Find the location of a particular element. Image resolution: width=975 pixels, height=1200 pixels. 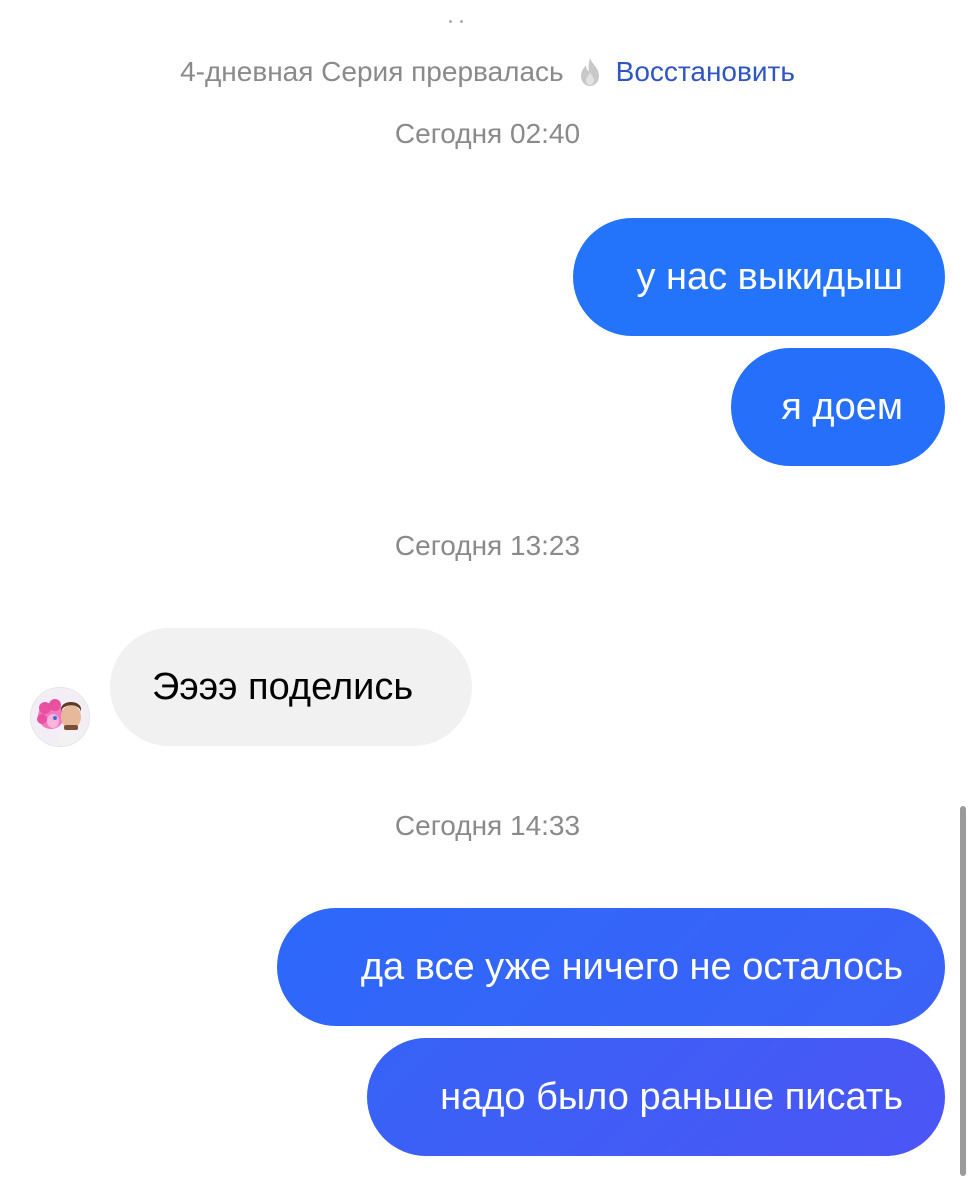

message-text: надо было раньше писать is located at coordinates (671, 1096).